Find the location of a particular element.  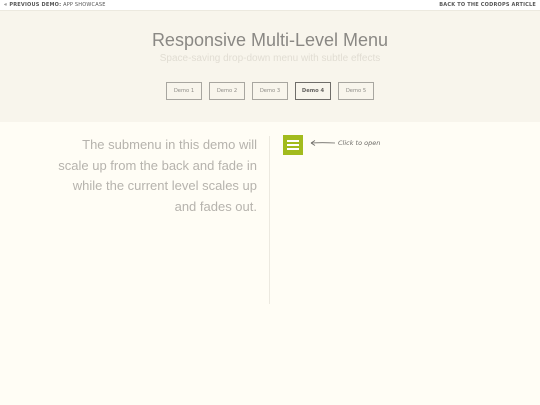

arrow-left-icon is located at coordinates (323, 143).